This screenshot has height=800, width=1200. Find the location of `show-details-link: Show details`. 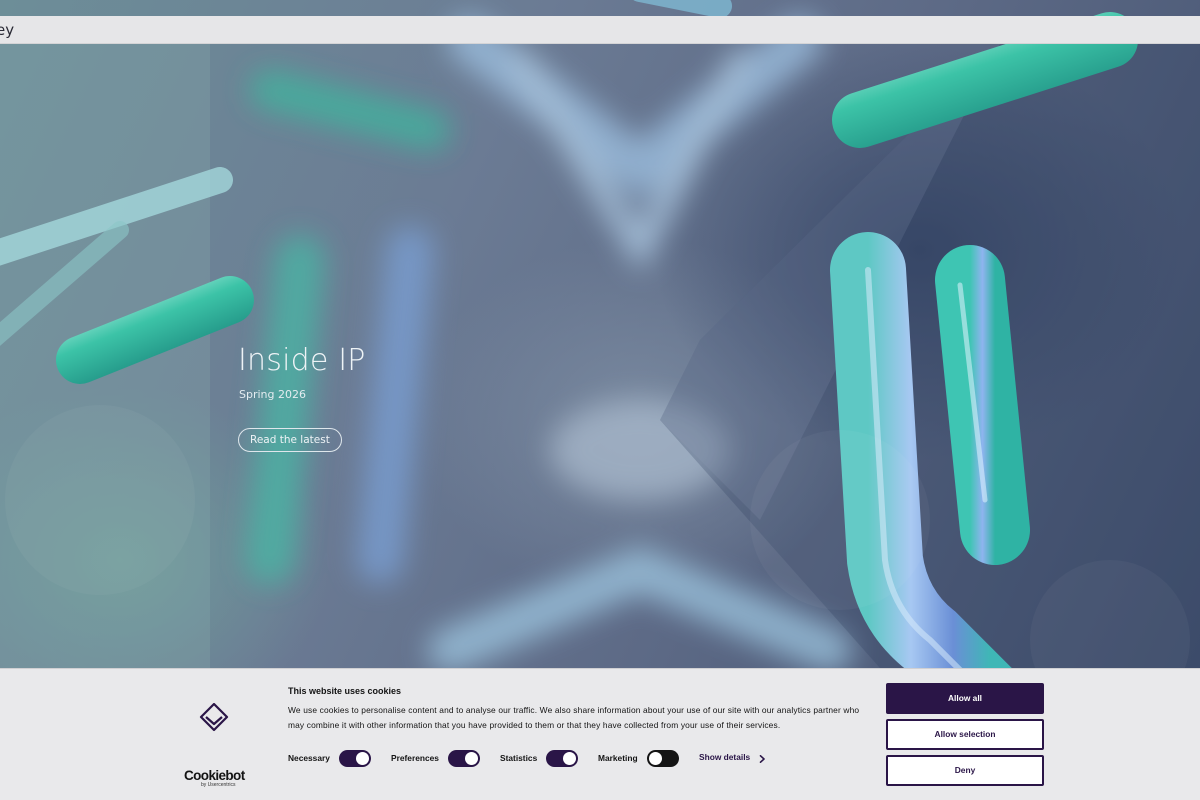

show-details-link: Show details is located at coordinates (724, 757).